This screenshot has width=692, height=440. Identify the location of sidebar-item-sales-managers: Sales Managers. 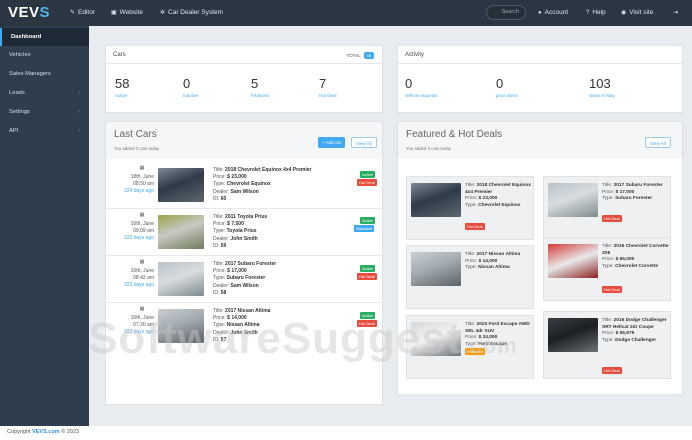
(44, 74).